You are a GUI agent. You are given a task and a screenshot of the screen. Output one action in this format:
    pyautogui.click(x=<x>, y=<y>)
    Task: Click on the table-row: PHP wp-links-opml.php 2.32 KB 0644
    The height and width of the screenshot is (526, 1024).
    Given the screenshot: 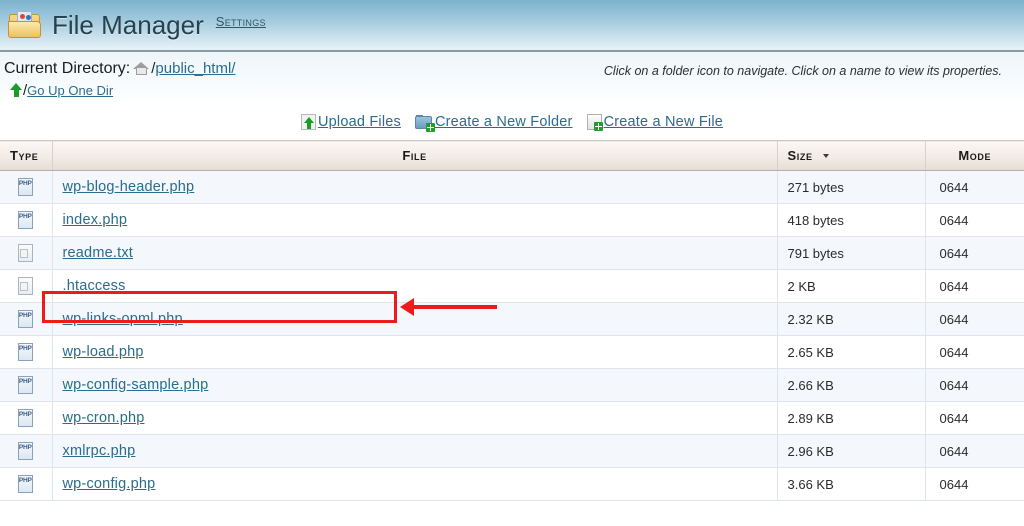 What is the action you would take?
    pyautogui.click(x=512, y=319)
    